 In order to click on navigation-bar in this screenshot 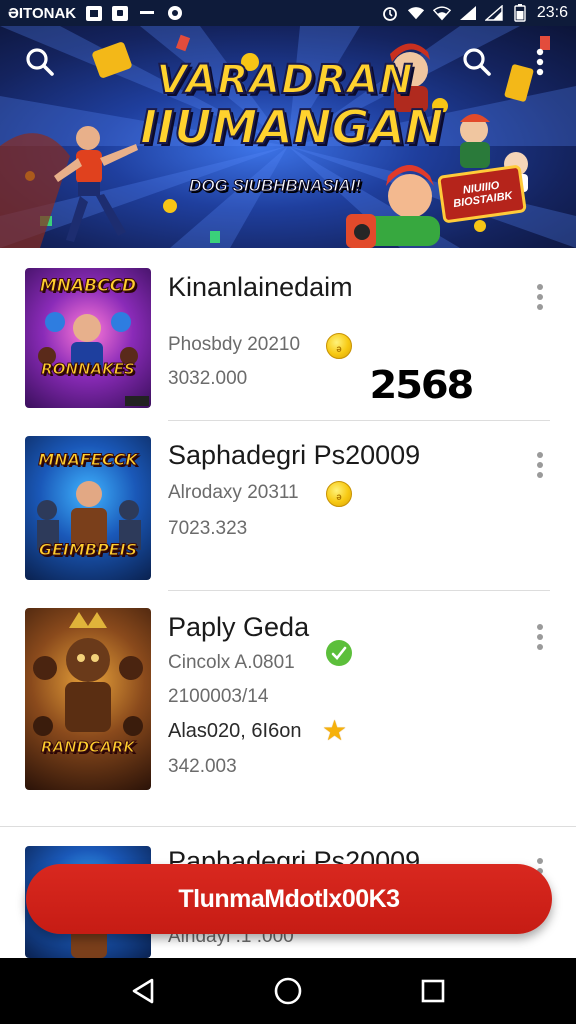, I will do `click(288, 991)`.